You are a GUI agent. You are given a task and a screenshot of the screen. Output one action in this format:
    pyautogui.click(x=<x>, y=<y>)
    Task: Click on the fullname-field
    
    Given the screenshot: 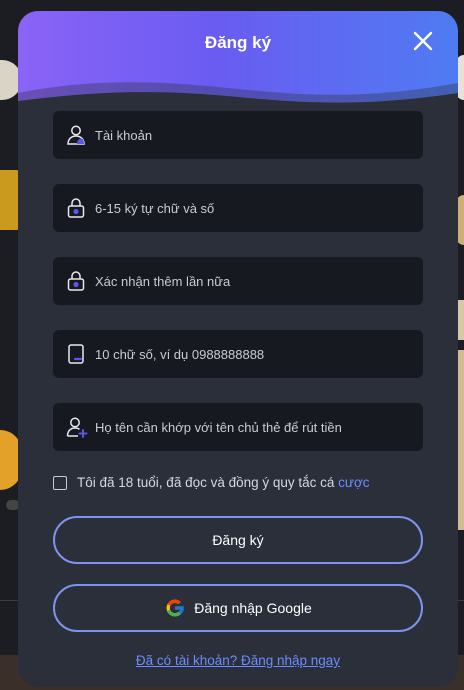 What is the action you would take?
    pyautogui.click(x=238, y=427)
    